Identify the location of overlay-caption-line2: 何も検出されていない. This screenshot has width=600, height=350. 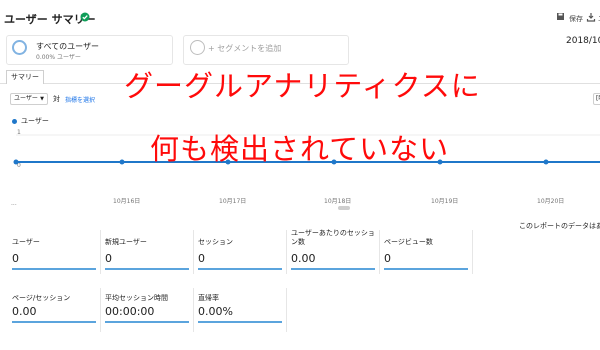
(300, 149).